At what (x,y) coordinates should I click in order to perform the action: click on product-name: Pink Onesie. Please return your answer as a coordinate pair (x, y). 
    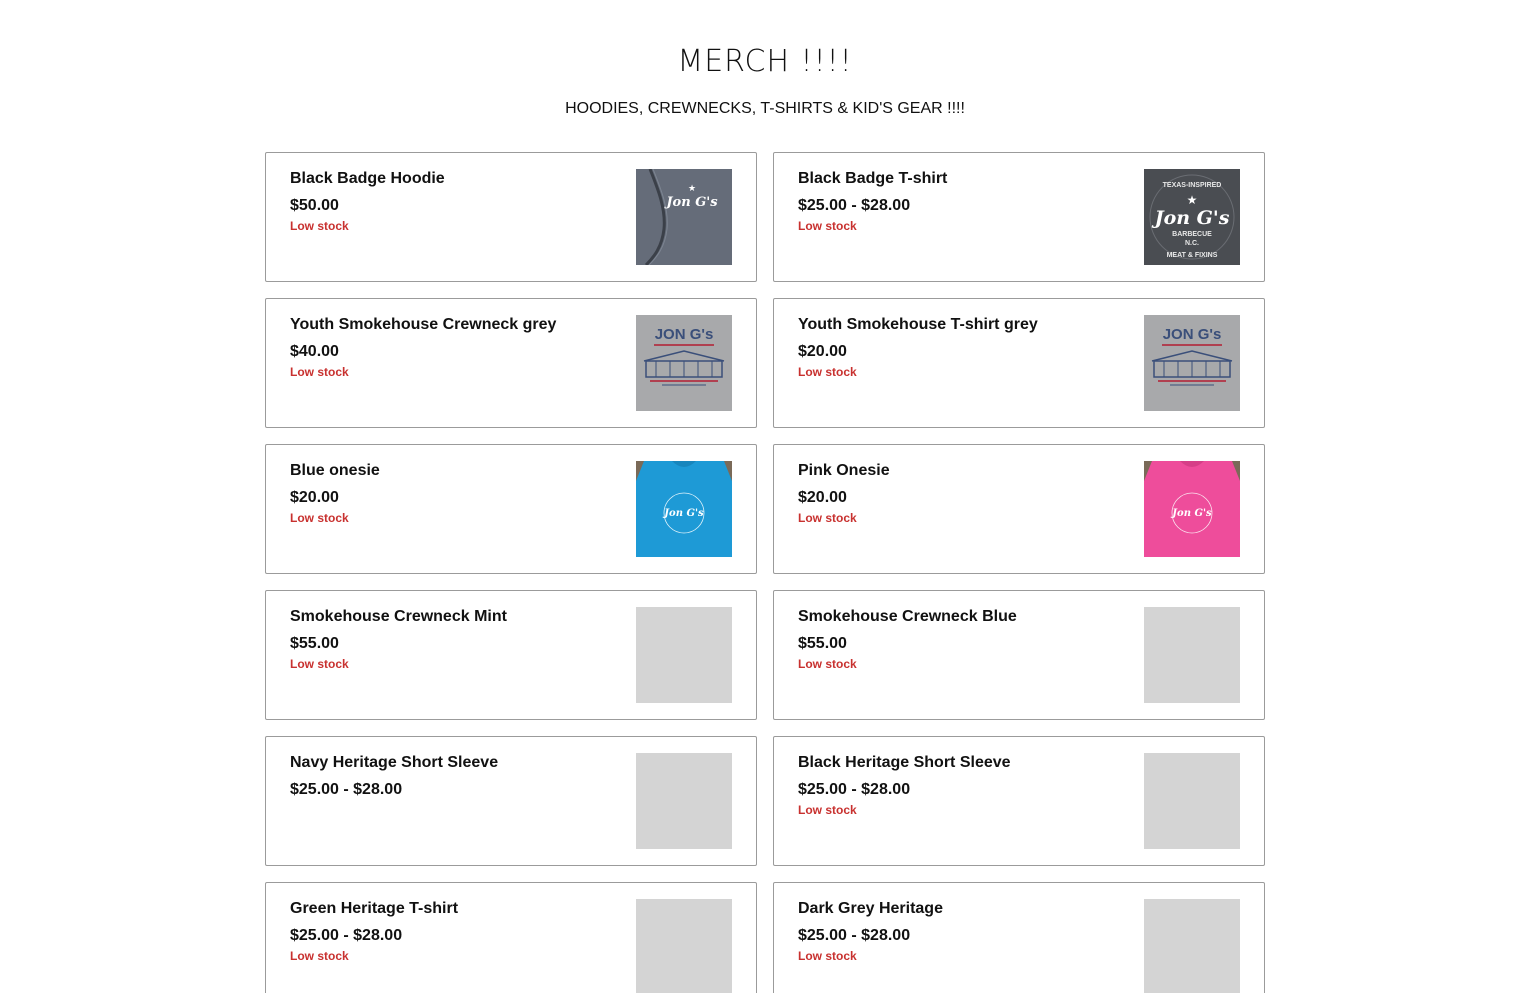
    Looking at the image, I should click on (844, 470).